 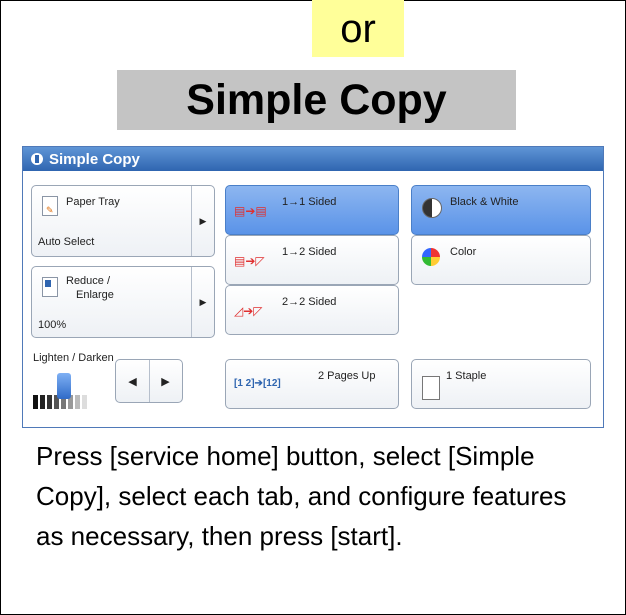 What do you see at coordinates (309, 252) in the screenshot?
I see `sided-1-2-label: 1→2 Sided` at bounding box center [309, 252].